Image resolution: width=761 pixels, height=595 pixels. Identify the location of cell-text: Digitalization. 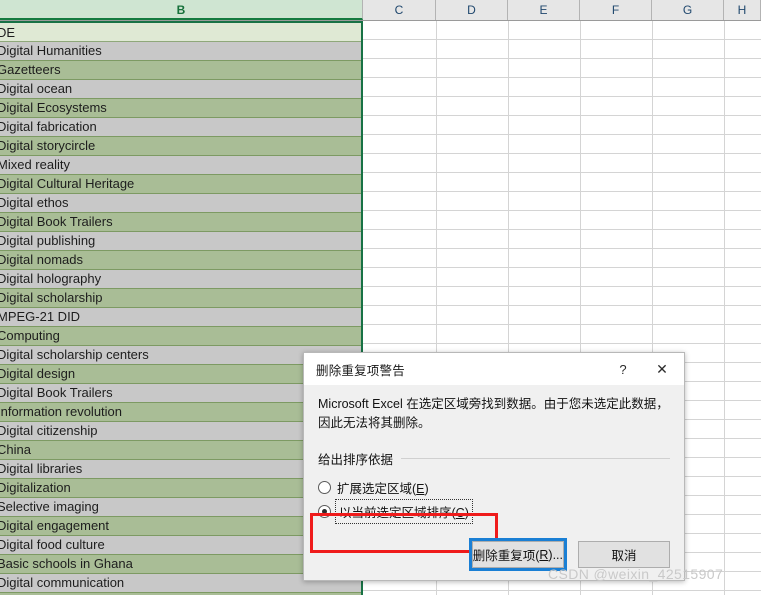
(35, 487).